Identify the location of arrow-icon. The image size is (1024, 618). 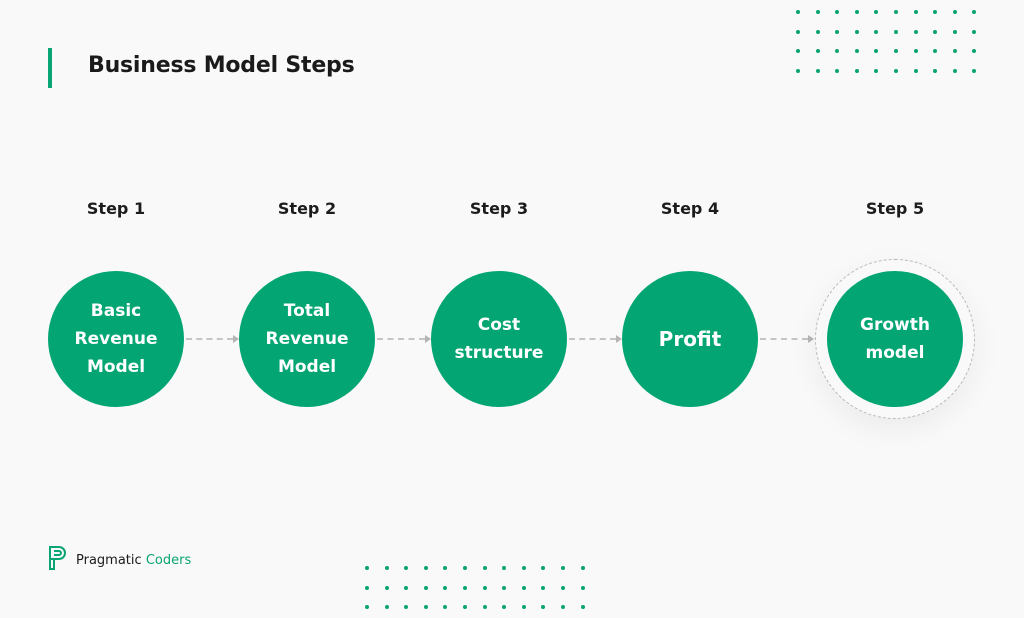
(811, 339).